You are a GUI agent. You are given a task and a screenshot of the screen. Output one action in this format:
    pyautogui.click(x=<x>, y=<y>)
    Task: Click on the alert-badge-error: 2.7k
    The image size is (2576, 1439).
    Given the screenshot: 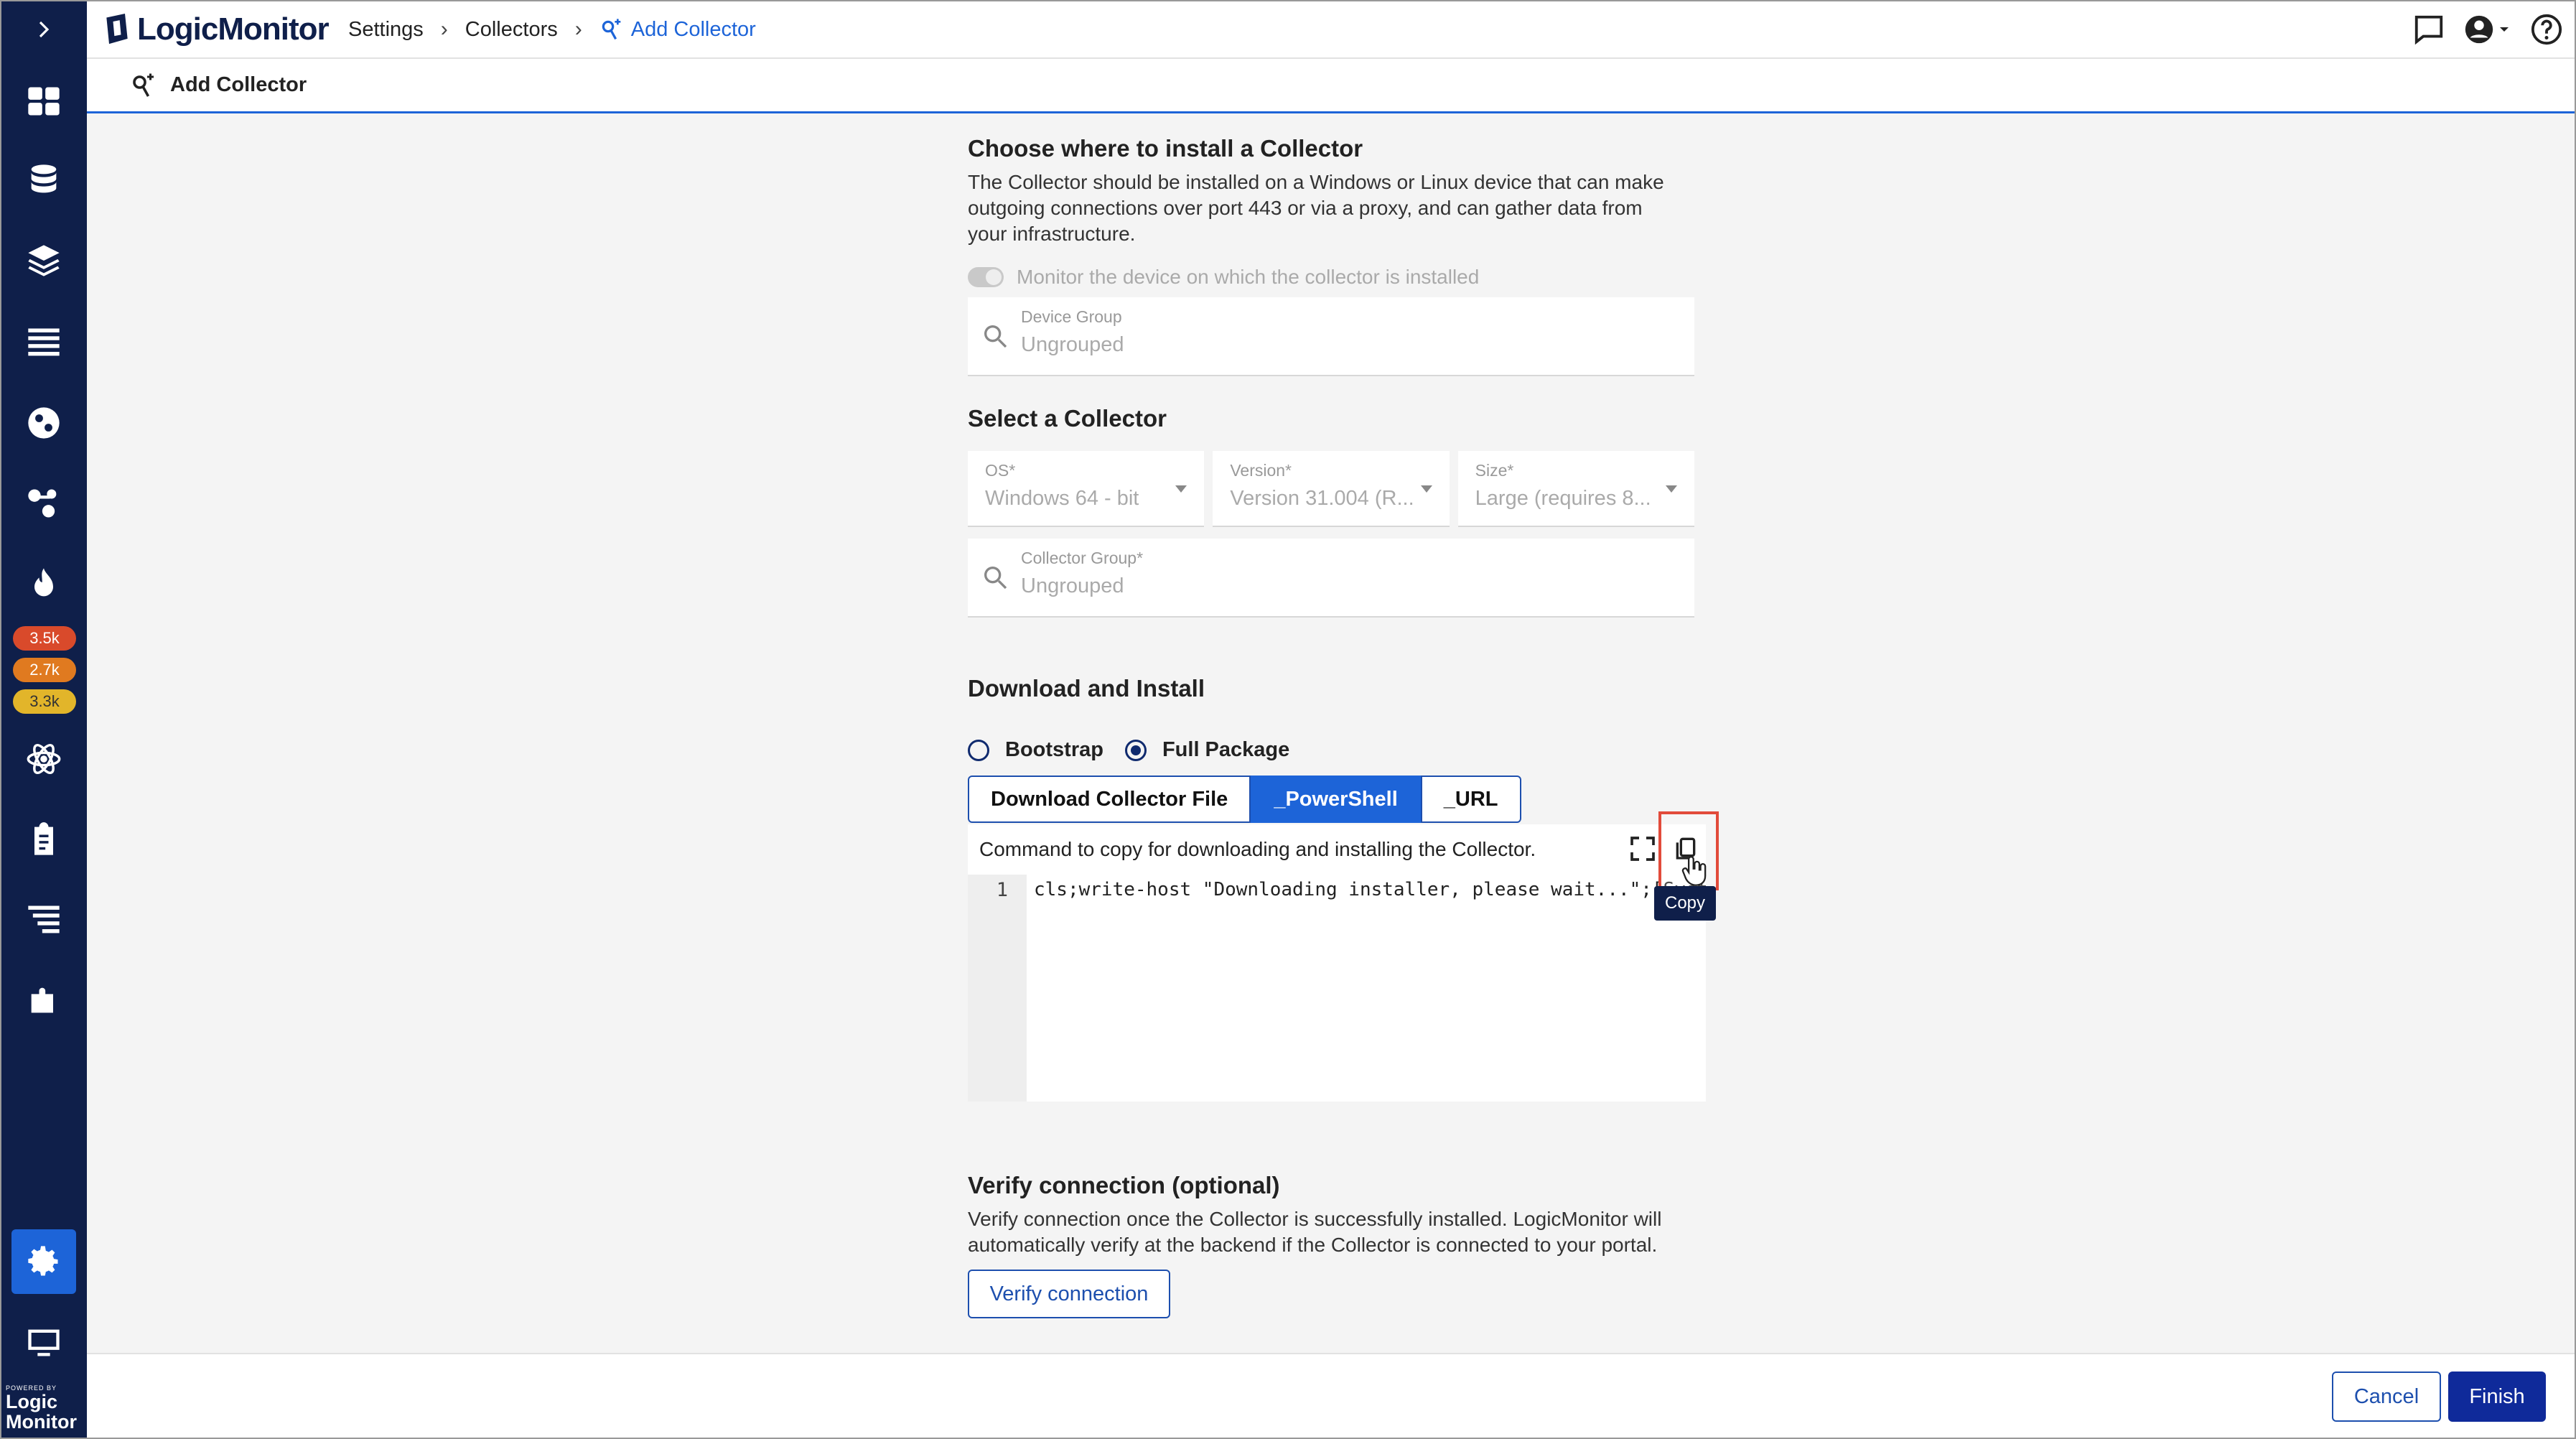 What is the action you would take?
    pyautogui.click(x=44, y=670)
    